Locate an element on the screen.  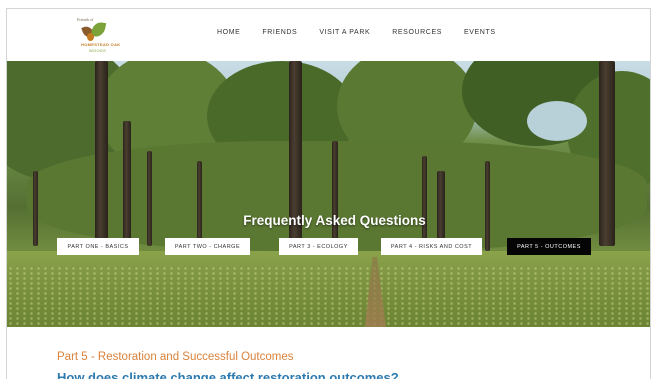
tab-part-5: PART 5 - OUTCOMES is located at coordinates (549, 246).